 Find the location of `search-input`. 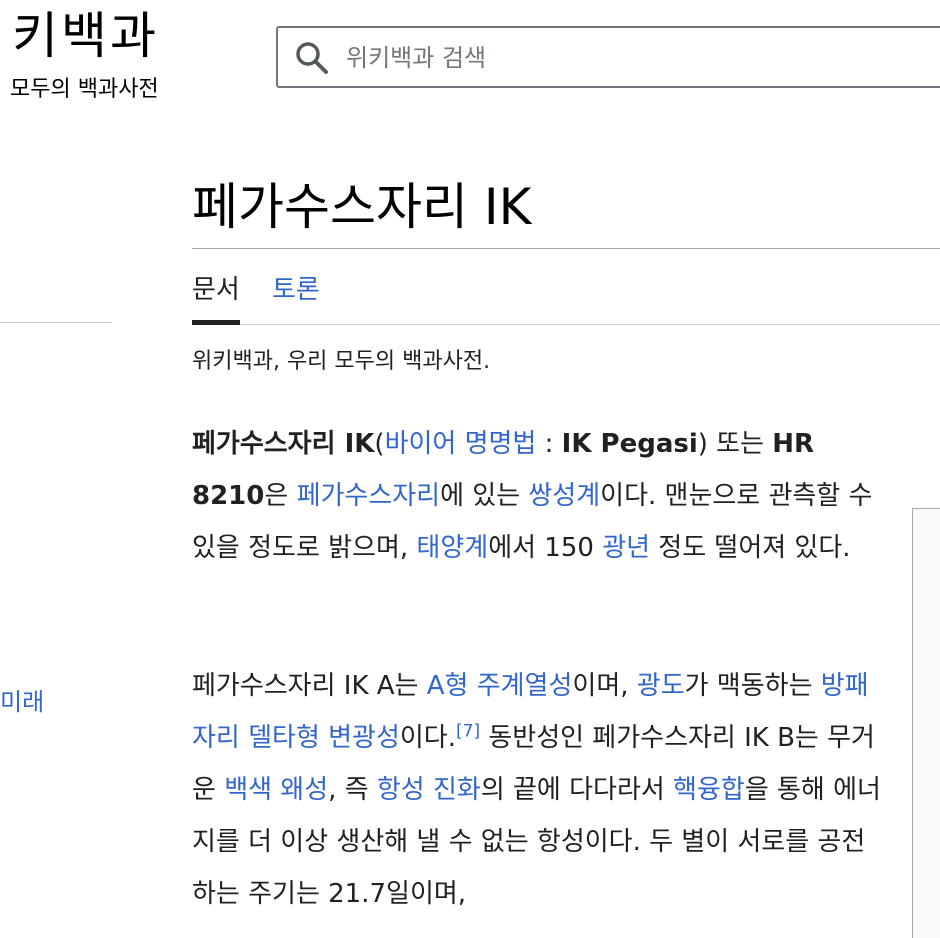

search-input is located at coordinates (636, 58).